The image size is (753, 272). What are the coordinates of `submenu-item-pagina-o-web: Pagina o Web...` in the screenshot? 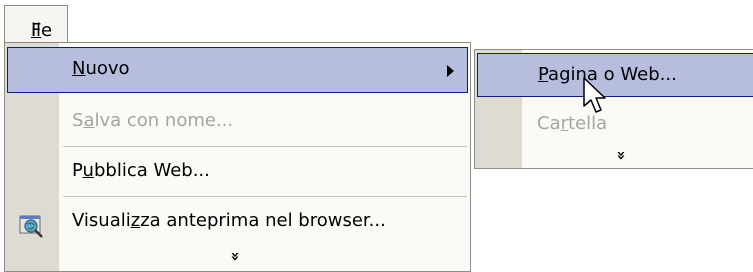 It's located at (615, 75).